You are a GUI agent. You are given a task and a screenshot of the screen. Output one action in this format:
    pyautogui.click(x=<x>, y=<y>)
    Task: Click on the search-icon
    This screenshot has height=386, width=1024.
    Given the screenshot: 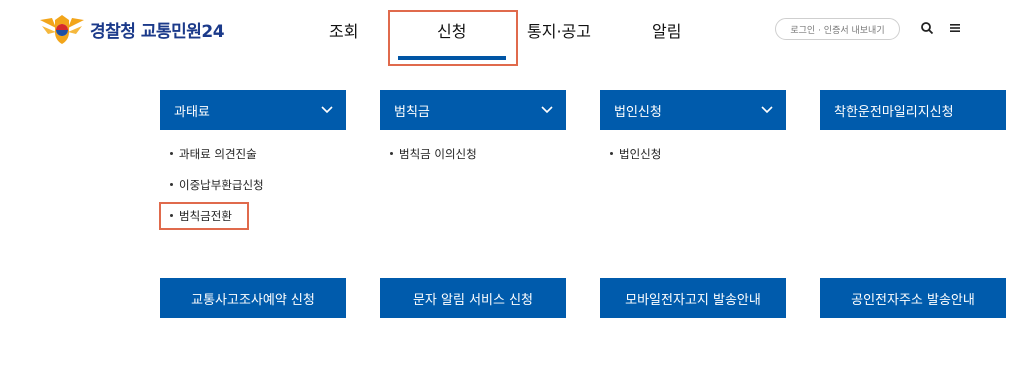 What is the action you would take?
    pyautogui.click(x=927, y=28)
    